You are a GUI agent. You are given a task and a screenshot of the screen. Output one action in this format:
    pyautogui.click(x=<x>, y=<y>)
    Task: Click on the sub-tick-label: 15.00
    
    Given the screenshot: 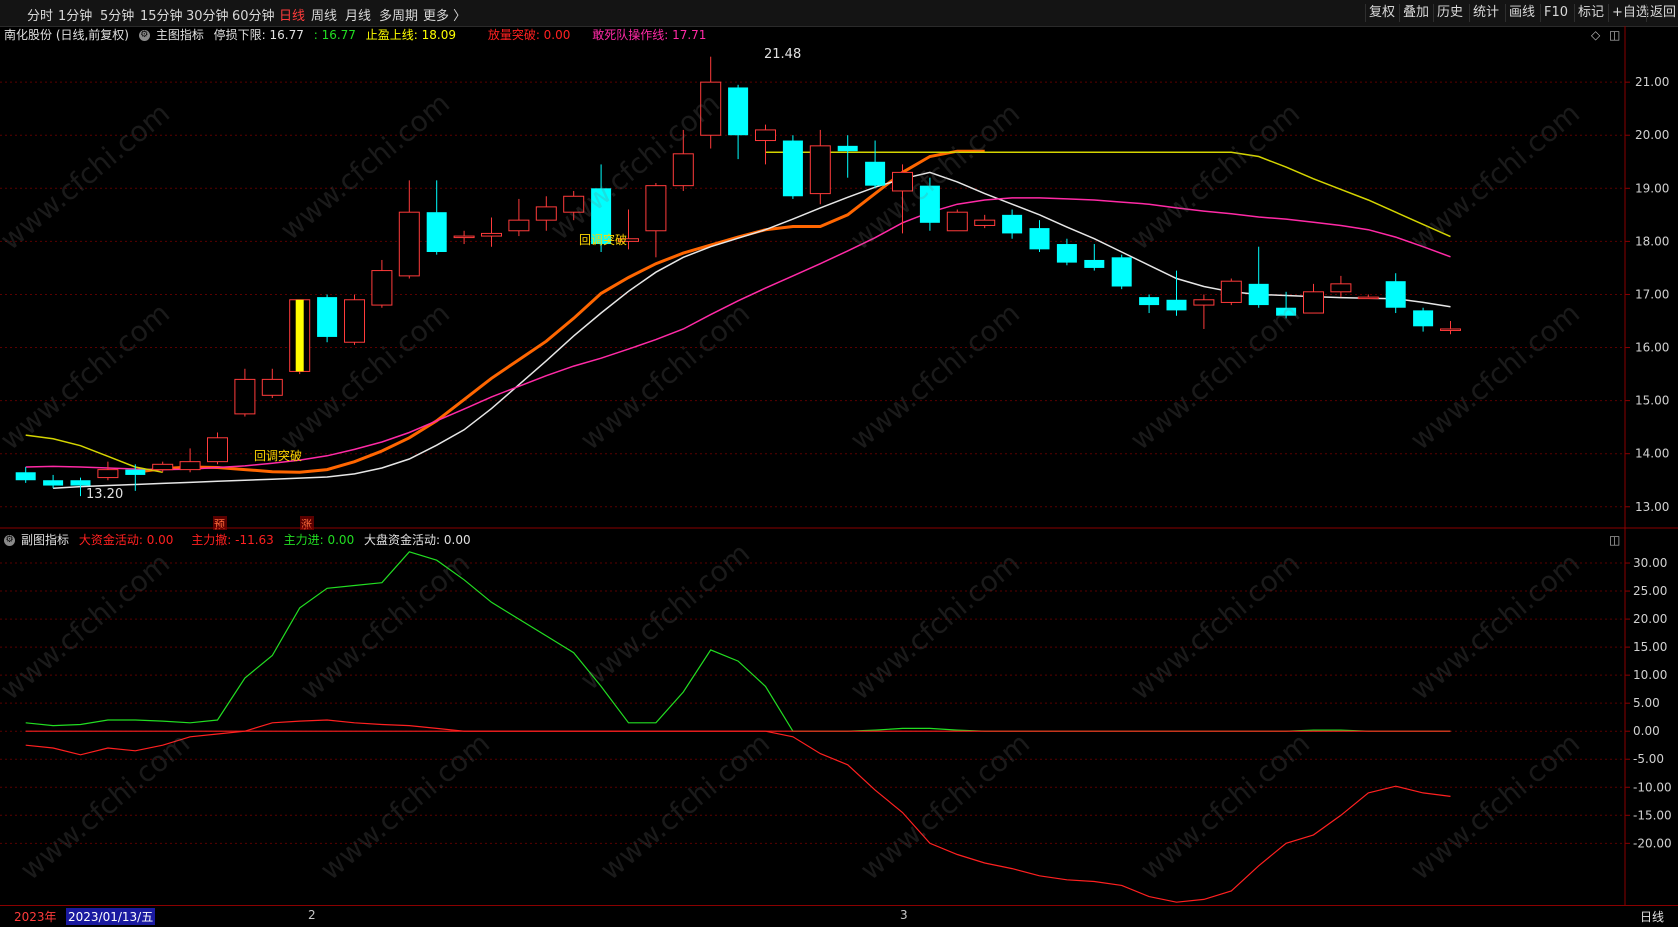 What is the action you would take?
    pyautogui.click(x=1650, y=647)
    